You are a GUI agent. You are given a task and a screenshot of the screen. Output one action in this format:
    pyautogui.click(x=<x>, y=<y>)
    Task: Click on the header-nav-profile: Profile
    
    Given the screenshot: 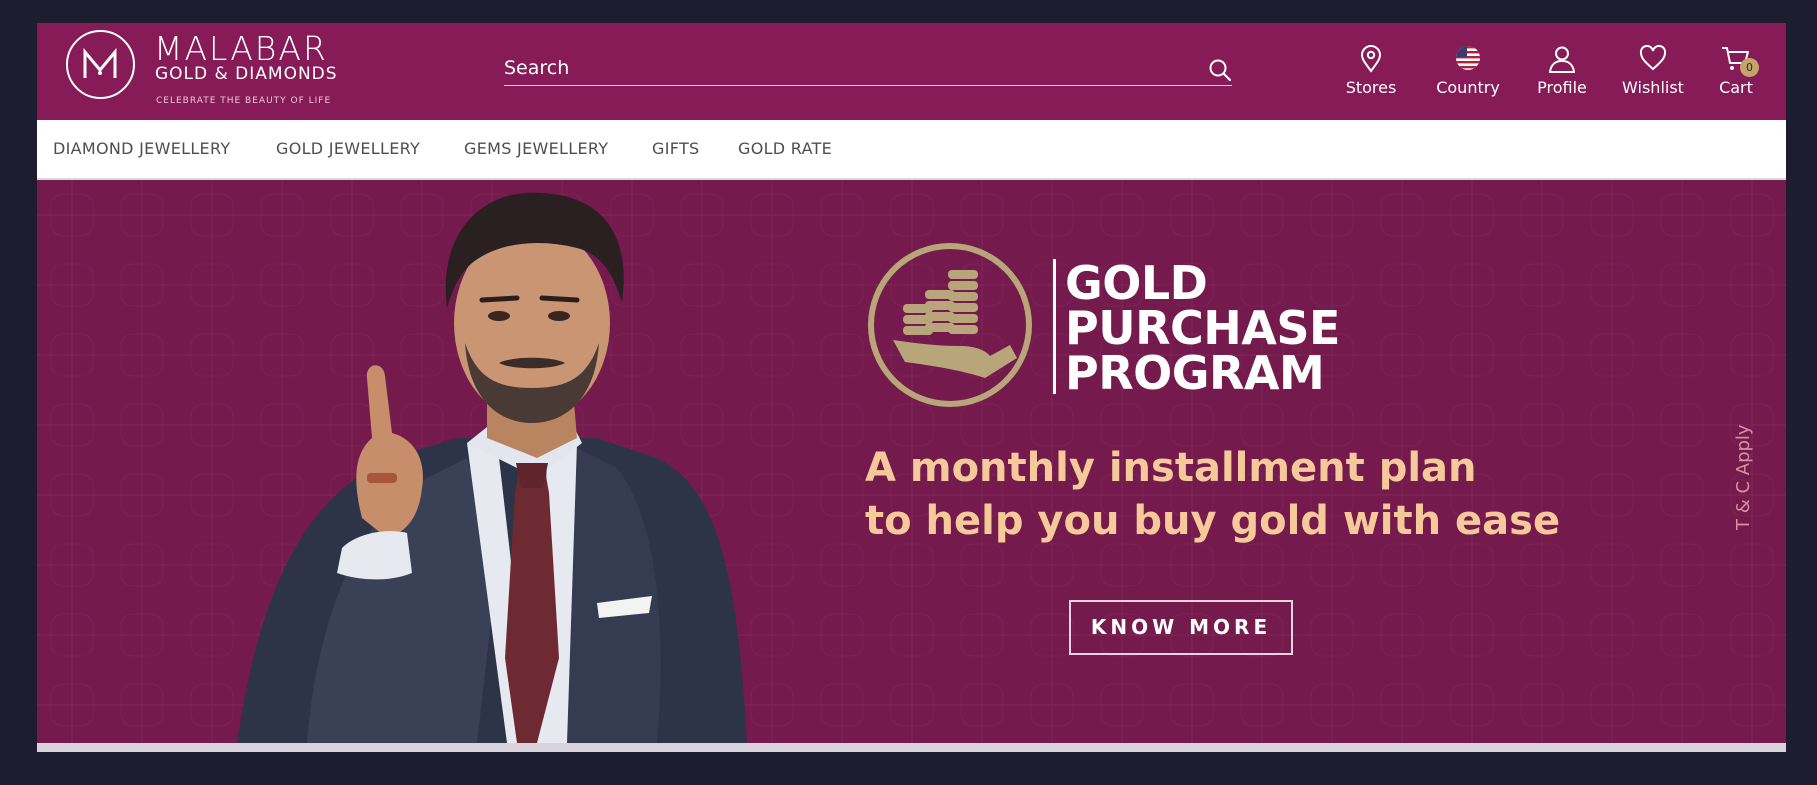 What is the action you would take?
    pyautogui.click(x=1562, y=74)
    